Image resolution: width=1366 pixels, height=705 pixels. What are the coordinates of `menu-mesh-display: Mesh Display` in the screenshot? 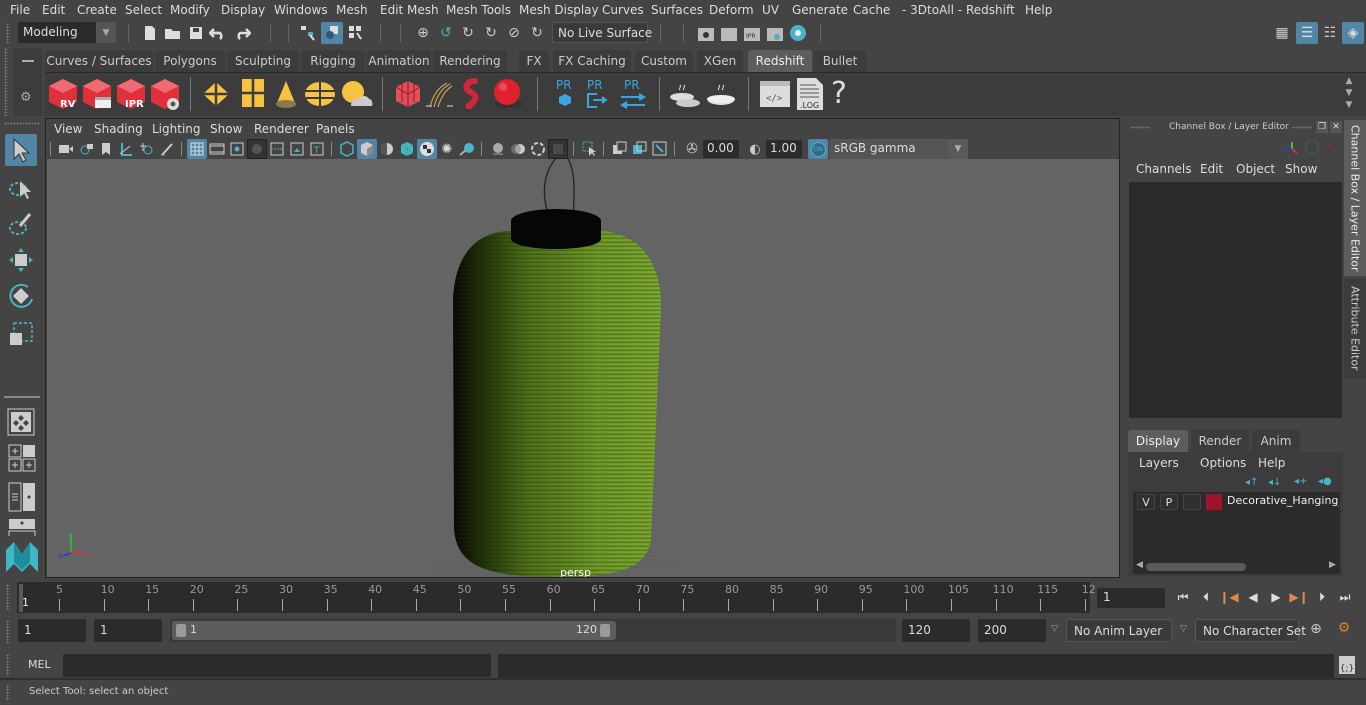 It's located at (559, 10).